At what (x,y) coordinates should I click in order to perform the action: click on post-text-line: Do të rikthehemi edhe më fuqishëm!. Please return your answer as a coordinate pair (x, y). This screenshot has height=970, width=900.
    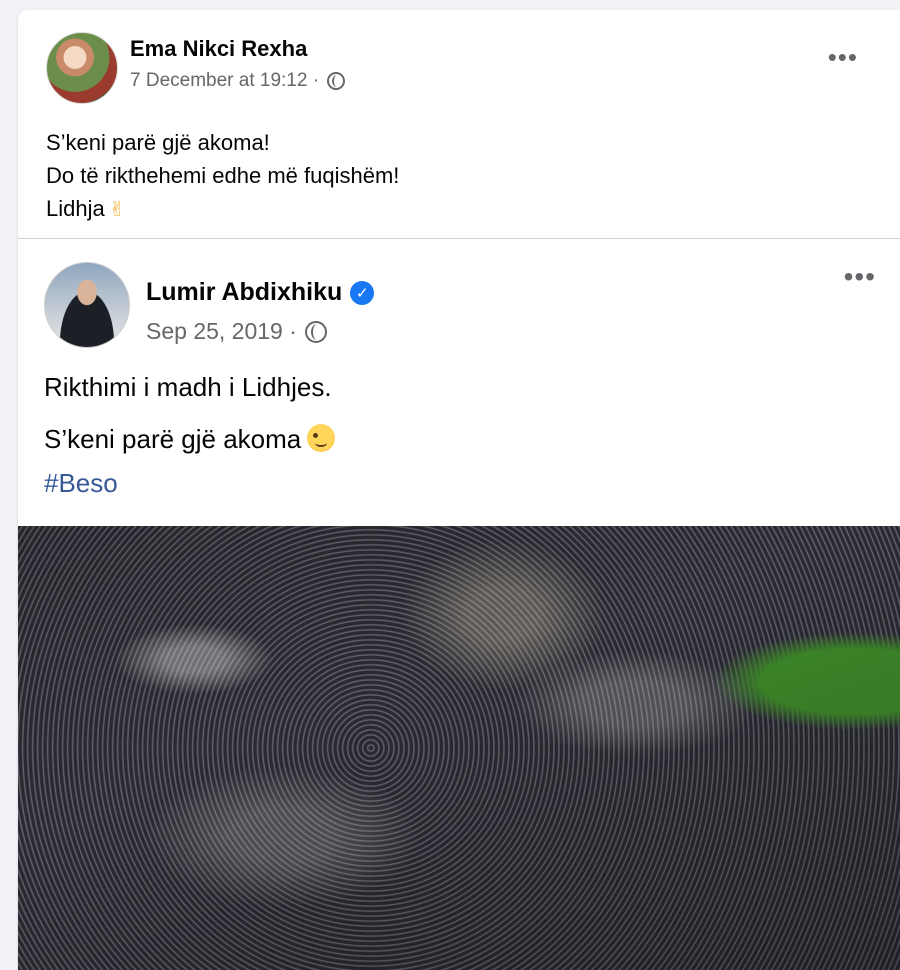
    Looking at the image, I should click on (223, 175).